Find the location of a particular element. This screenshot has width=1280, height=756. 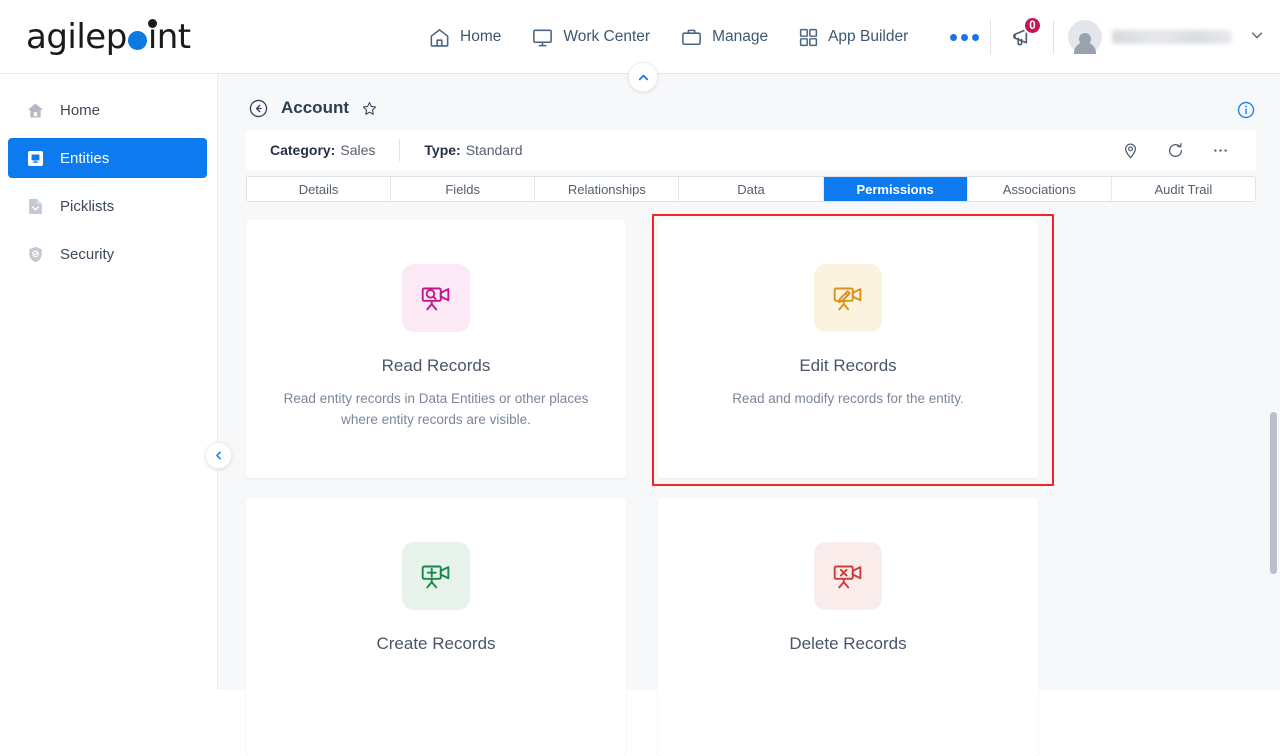

nav-item-home: Home is located at coordinates (464, 37).